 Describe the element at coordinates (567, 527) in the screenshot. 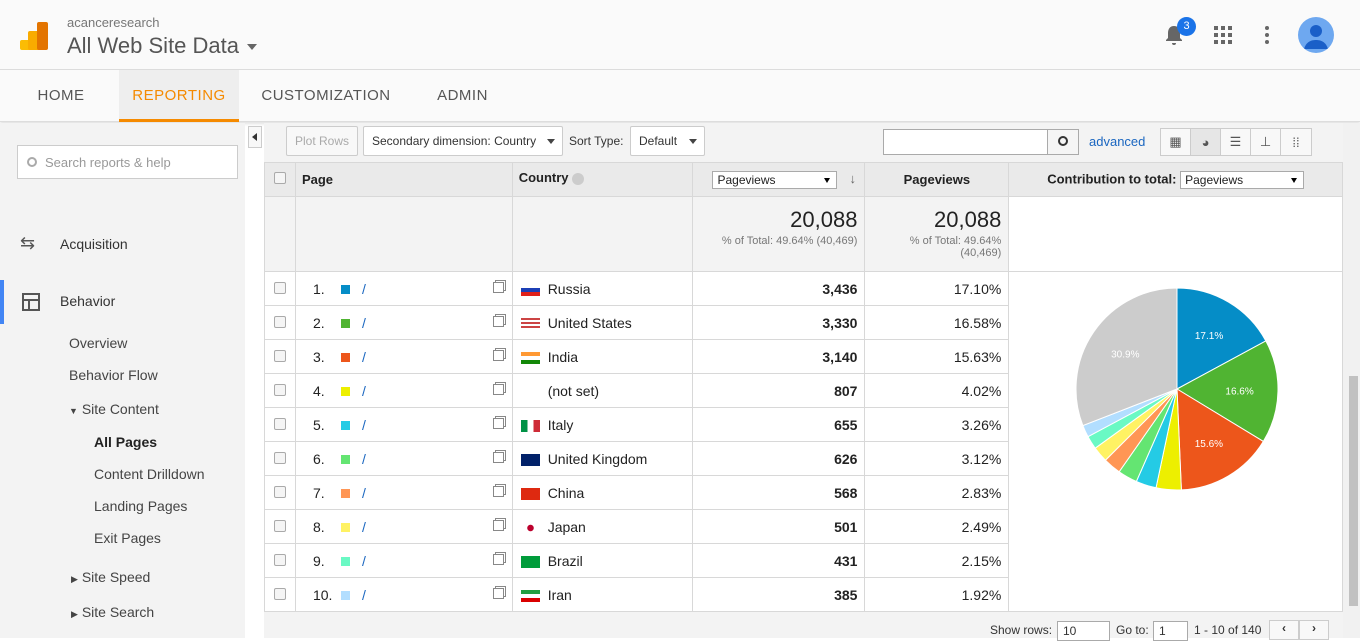

I see `country-name: Japan` at that location.